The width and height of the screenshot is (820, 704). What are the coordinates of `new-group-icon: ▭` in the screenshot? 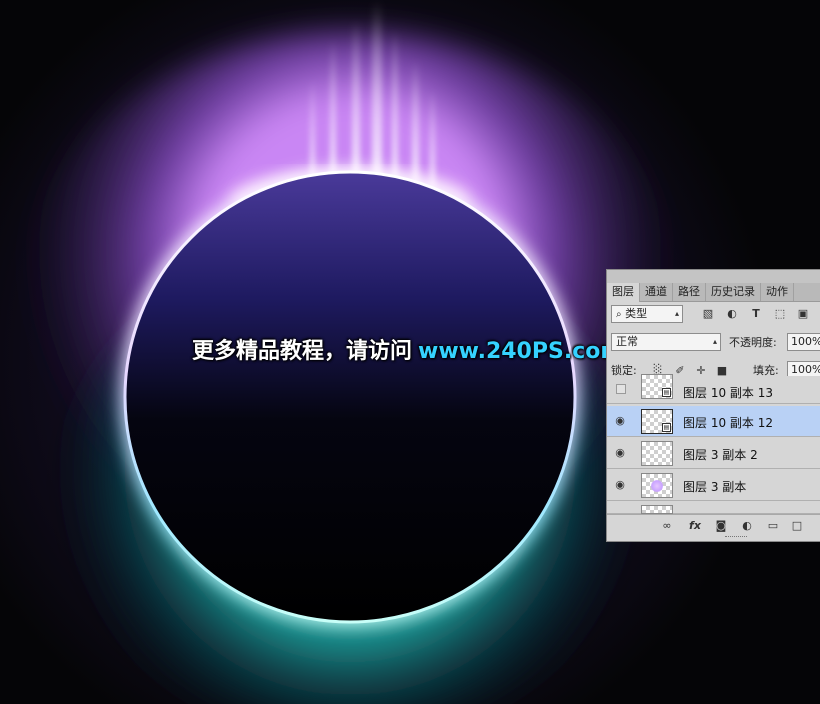 It's located at (773, 526).